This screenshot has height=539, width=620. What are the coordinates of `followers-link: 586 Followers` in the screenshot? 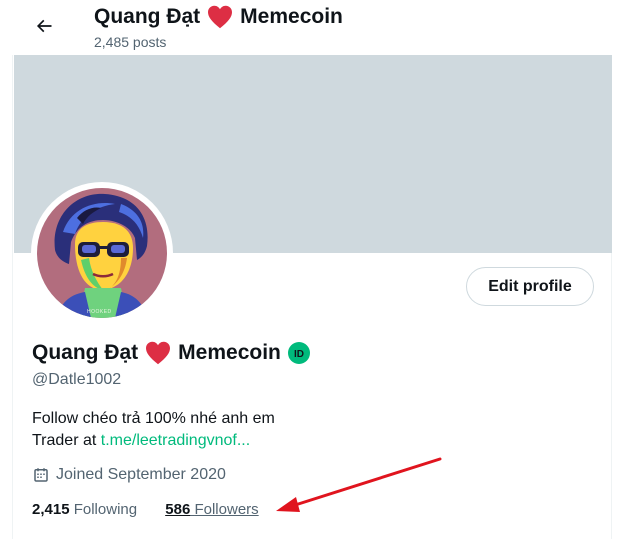 It's located at (211, 509).